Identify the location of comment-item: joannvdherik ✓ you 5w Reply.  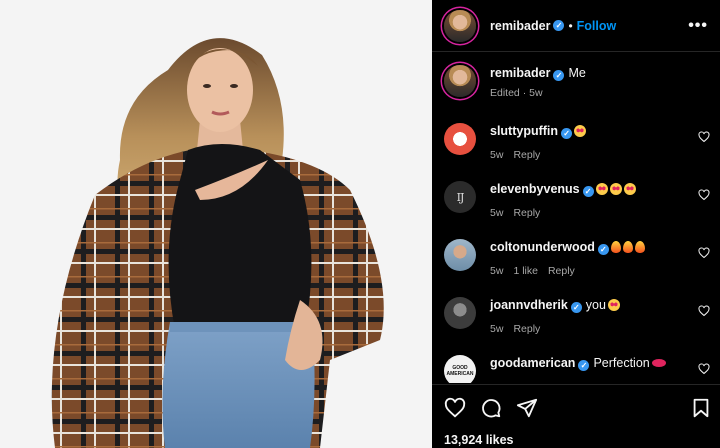
(579, 316).